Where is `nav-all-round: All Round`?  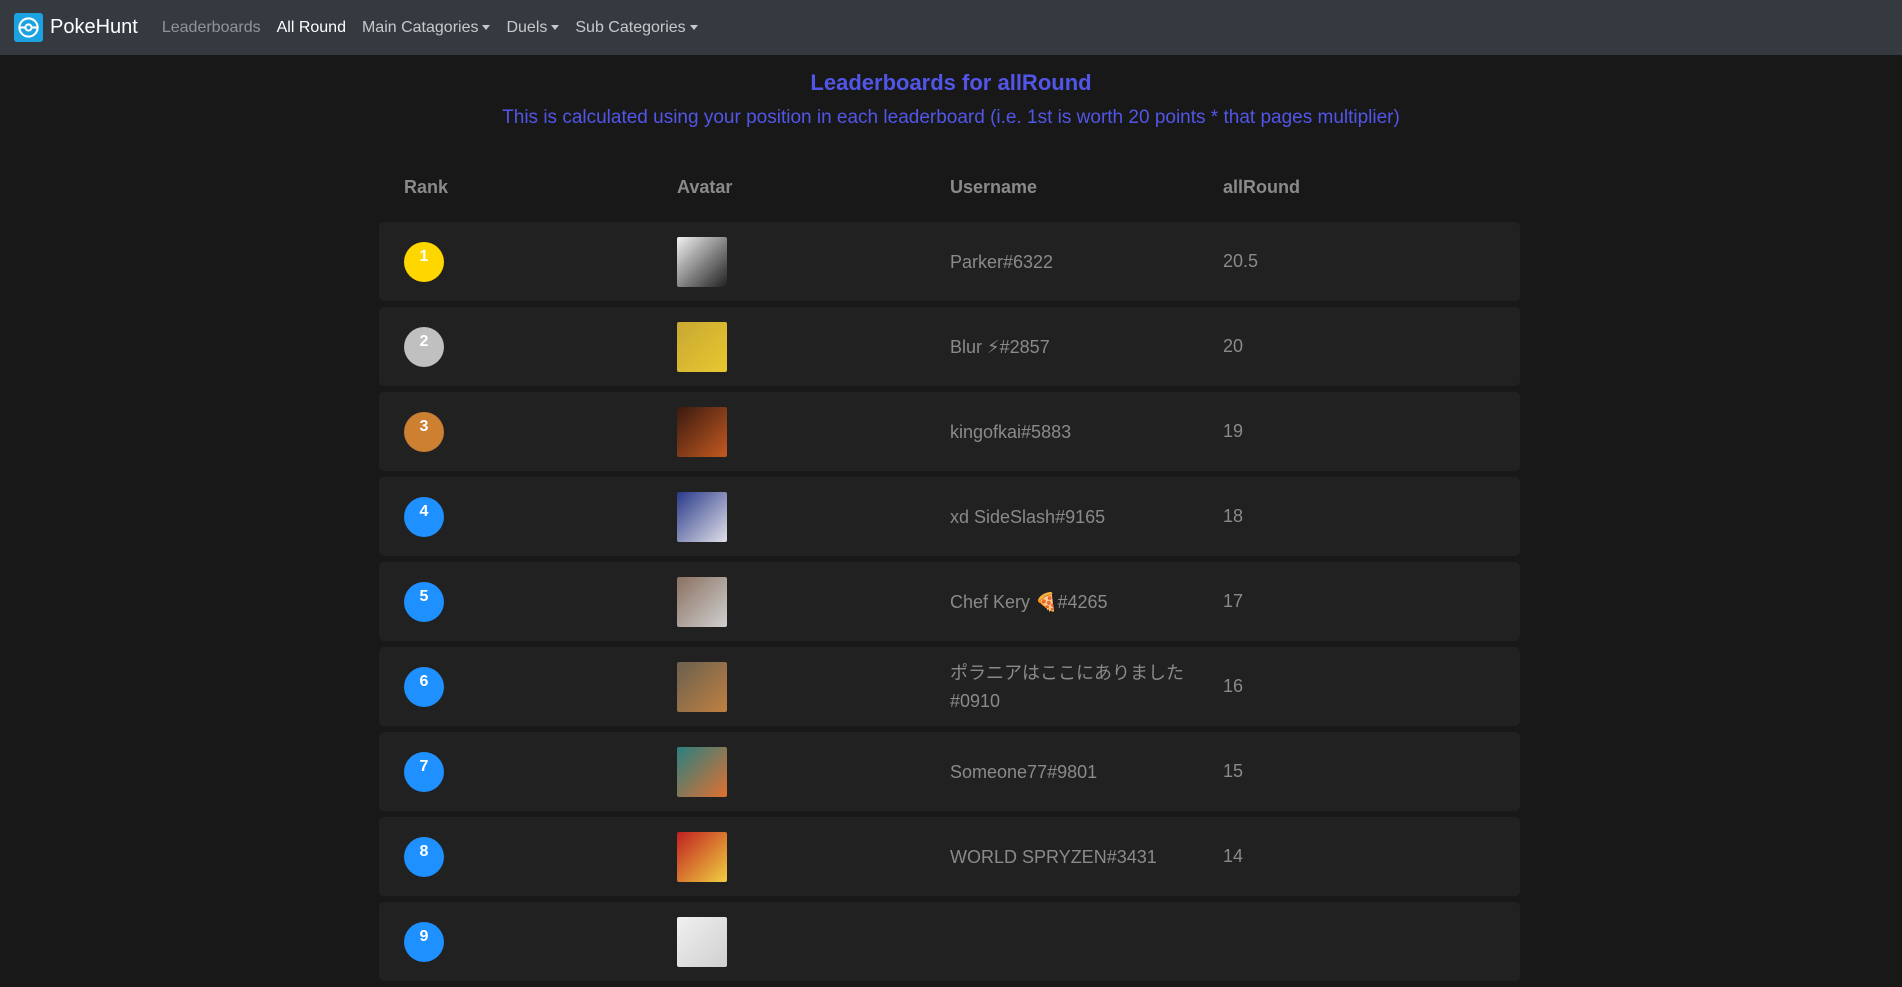 nav-all-round: All Round is located at coordinates (311, 28).